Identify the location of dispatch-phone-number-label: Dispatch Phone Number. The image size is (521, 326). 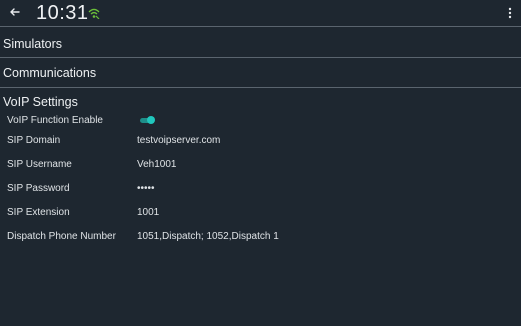
(61, 236).